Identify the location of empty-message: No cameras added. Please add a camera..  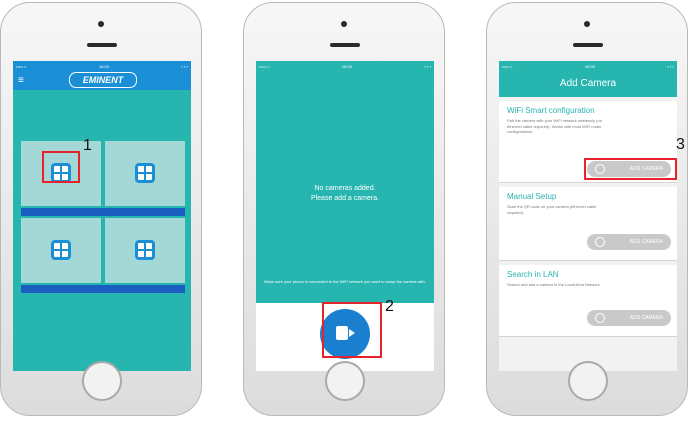
(345, 194).